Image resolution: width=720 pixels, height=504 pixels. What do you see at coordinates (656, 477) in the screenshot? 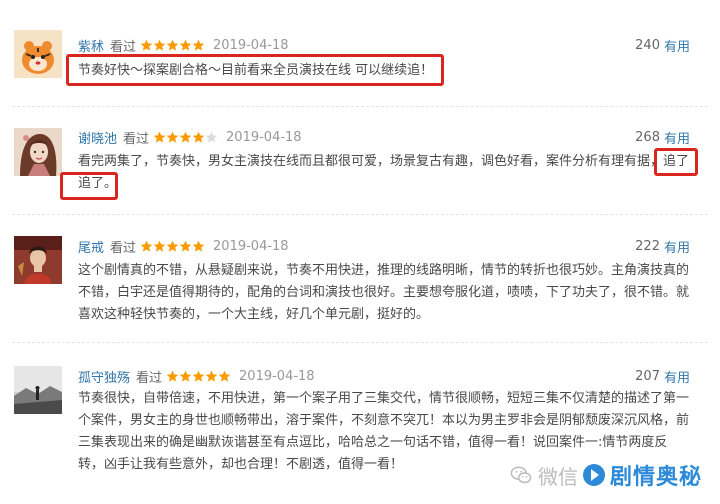
I see `watermark-brand: 剧情奥秘` at bounding box center [656, 477].